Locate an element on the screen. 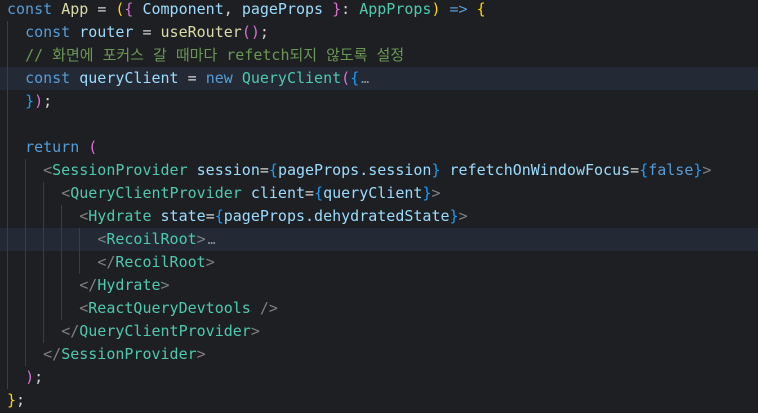  call-userouter: useRouter is located at coordinates (201, 32).